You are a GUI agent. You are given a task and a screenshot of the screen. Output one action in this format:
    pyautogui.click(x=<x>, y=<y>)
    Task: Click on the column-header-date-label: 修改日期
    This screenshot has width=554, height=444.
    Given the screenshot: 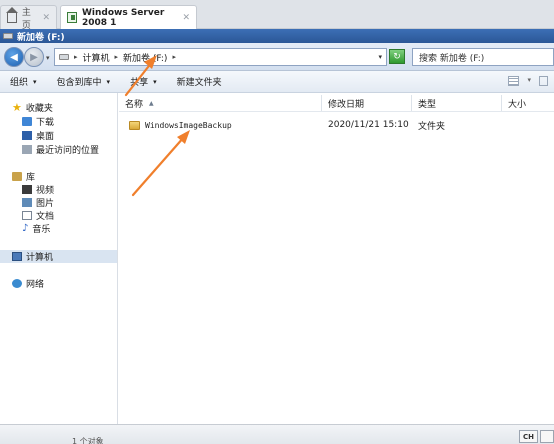 What is the action you would take?
    pyautogui.click(x=346, y=104)
    